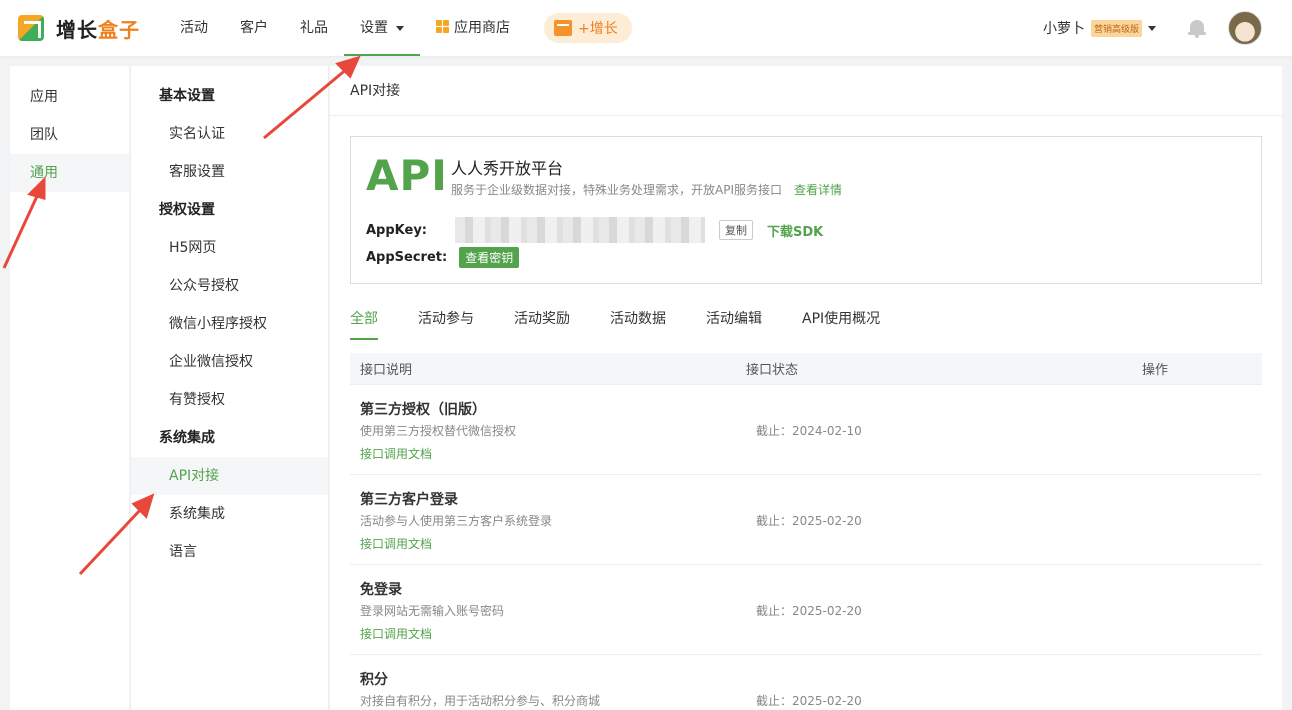  What do you see at coordinates (229, 172) in the screenshot?
I see `menu-item-customer-service: 客服设置` at bounding box center [229, 172].